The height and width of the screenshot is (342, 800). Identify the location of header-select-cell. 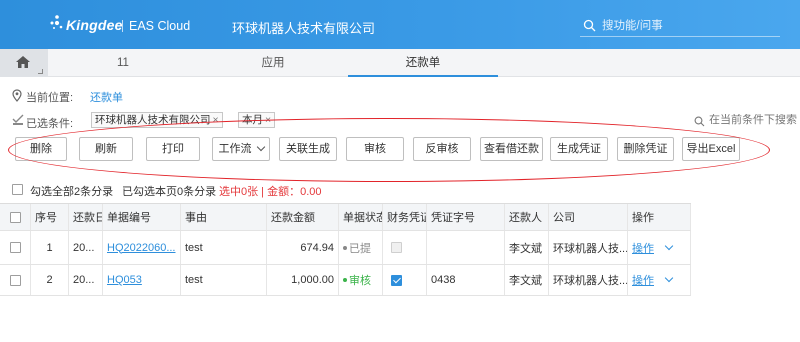
(15, 217).